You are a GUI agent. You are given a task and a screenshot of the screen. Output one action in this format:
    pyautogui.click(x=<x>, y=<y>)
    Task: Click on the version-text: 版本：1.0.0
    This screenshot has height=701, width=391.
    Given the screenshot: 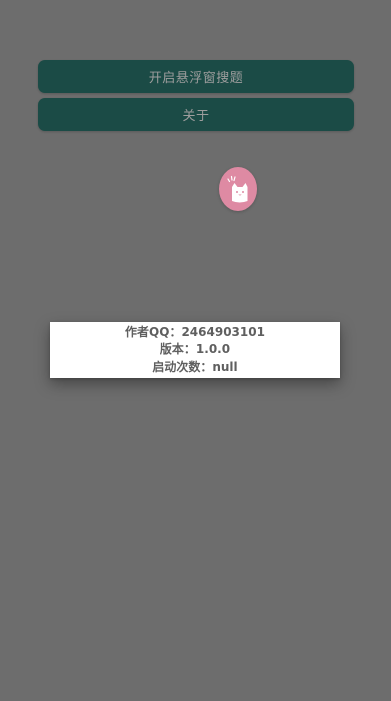 What is the action you would take?
    pyautogui.click(x=195, y=349)
    